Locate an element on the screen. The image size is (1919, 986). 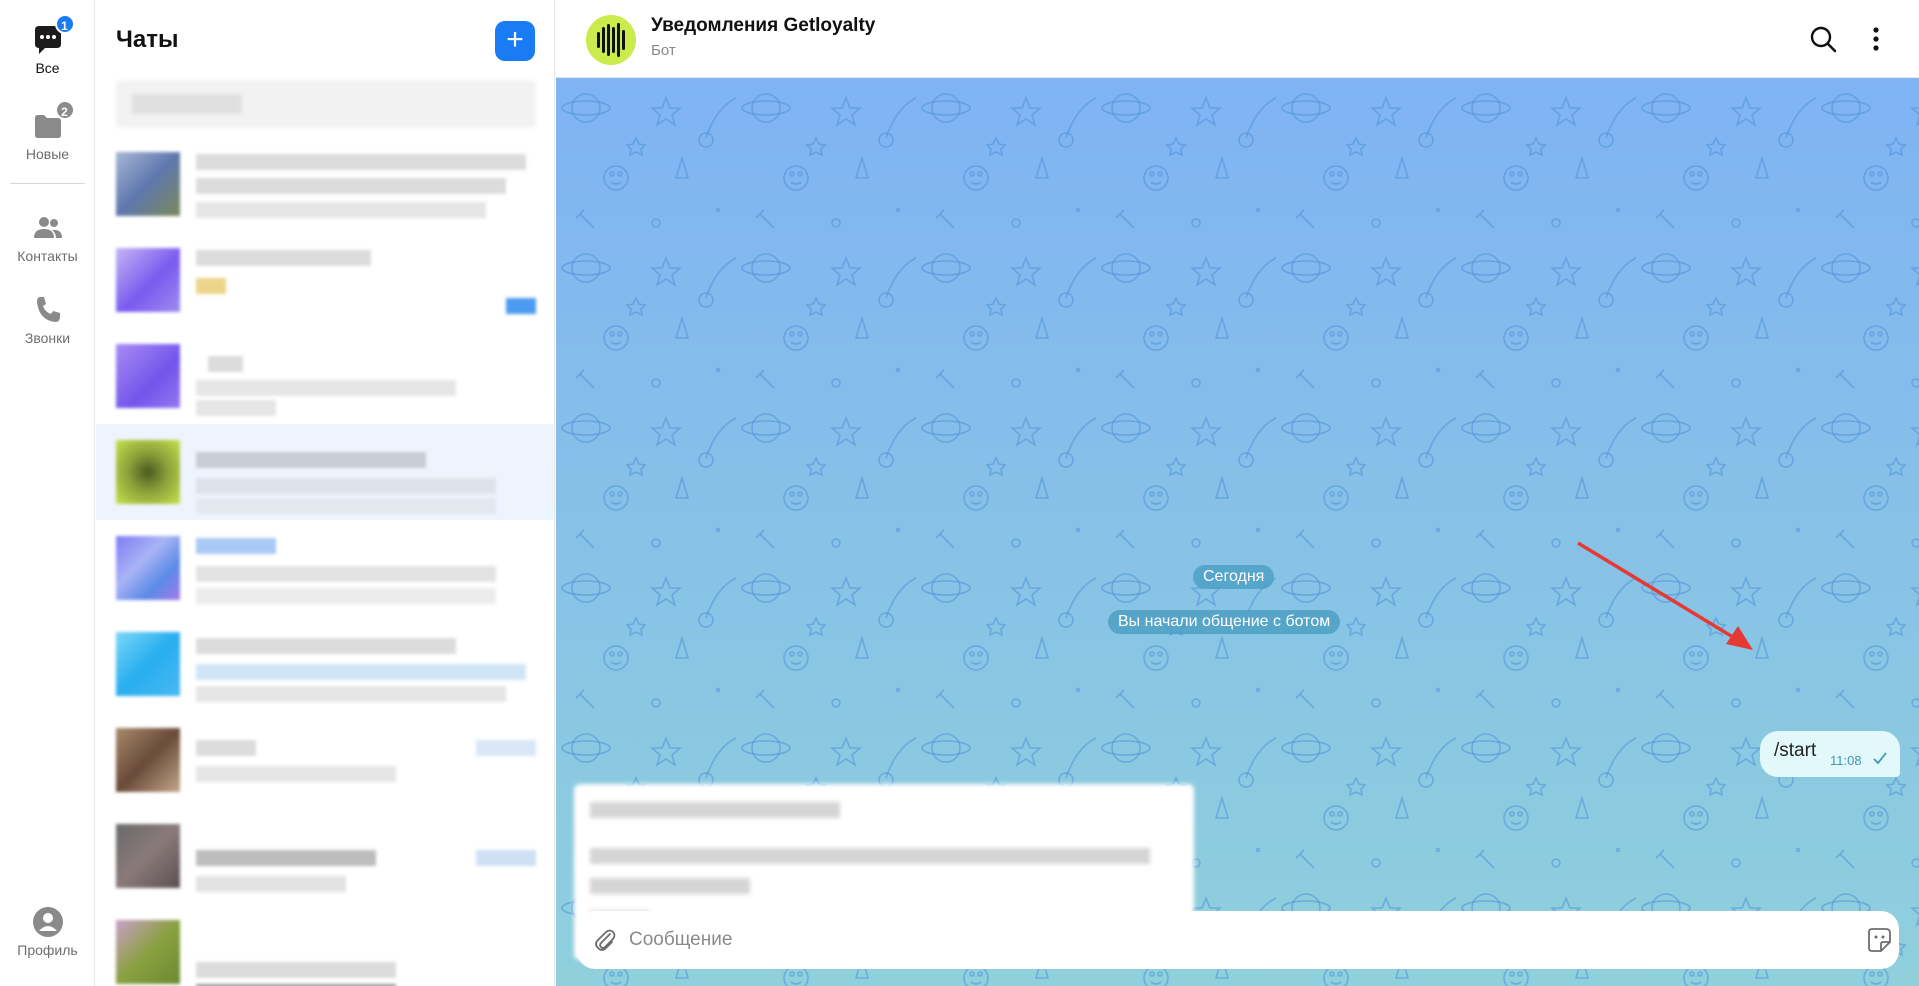
phone-icon is located at coordinates (48, 310).